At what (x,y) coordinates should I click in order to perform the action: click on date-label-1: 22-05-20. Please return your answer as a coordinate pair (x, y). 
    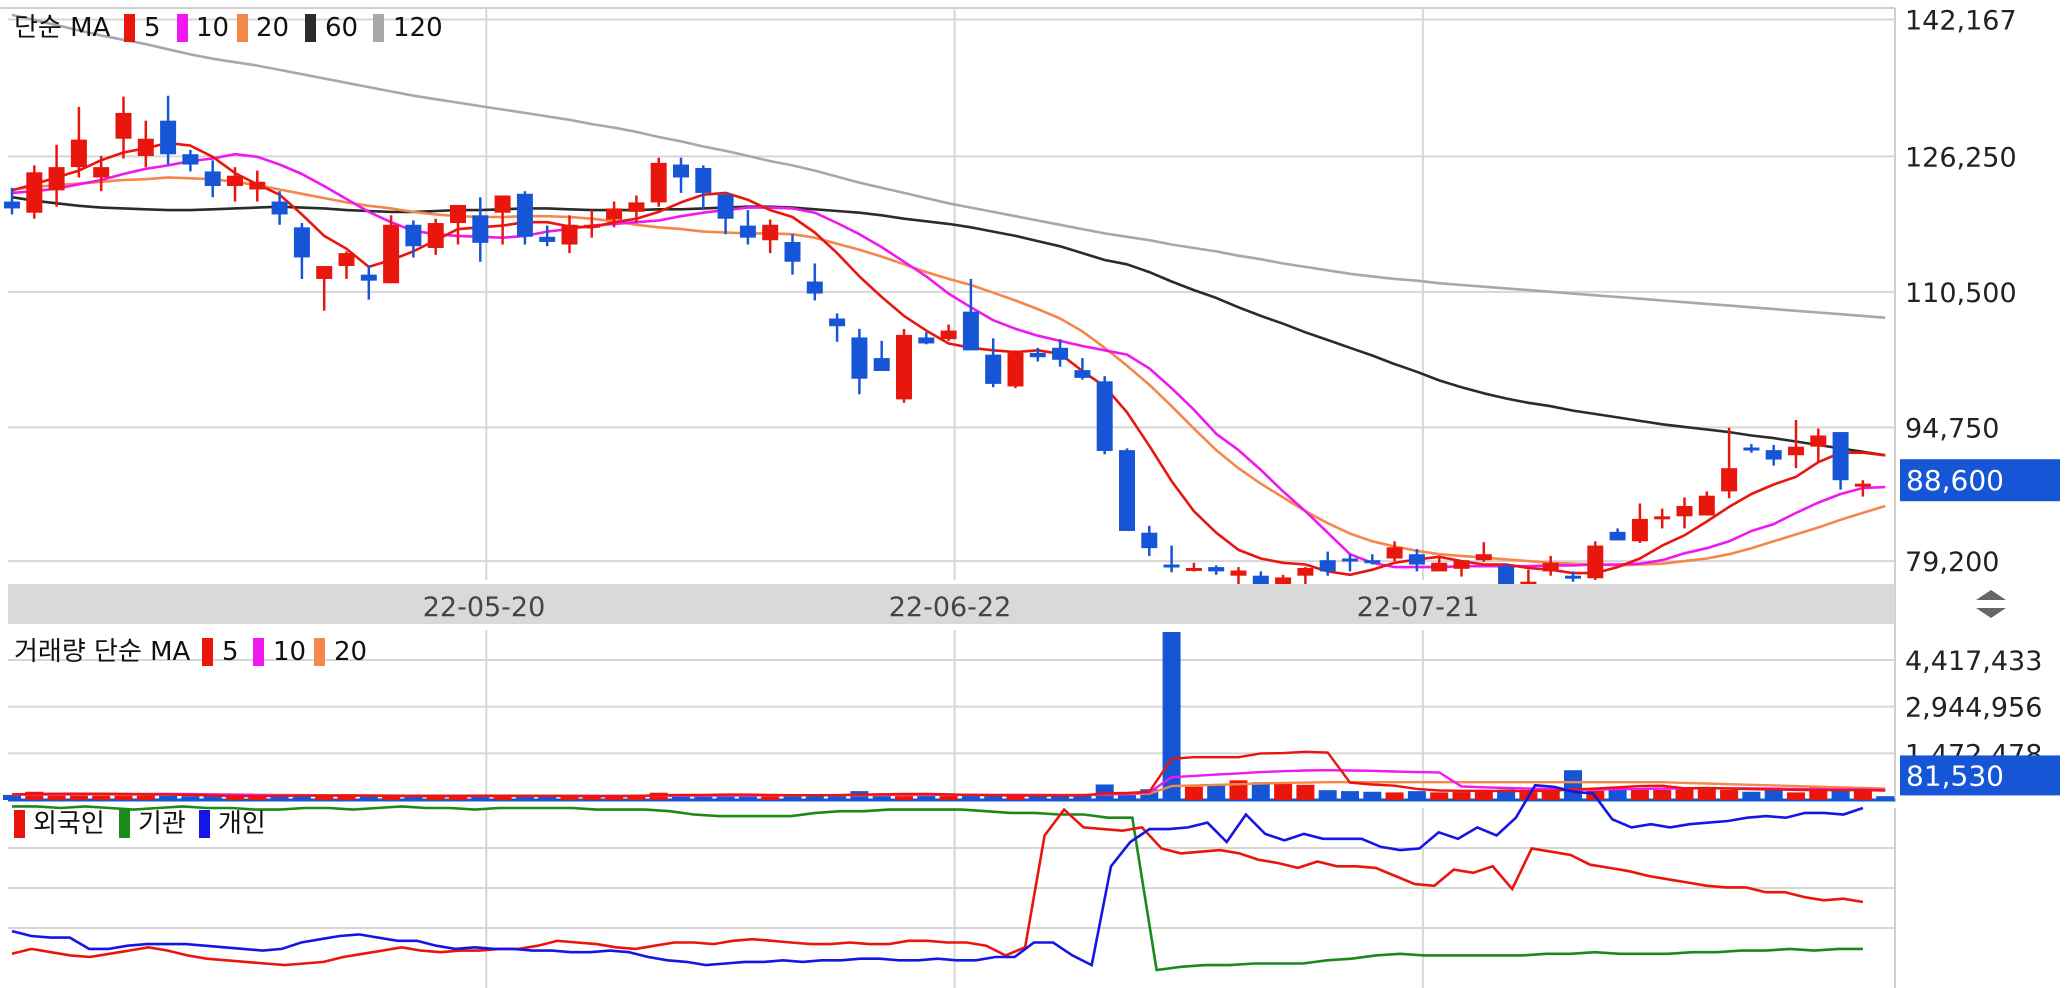
    Looking at the image, I should click on (484, 607).